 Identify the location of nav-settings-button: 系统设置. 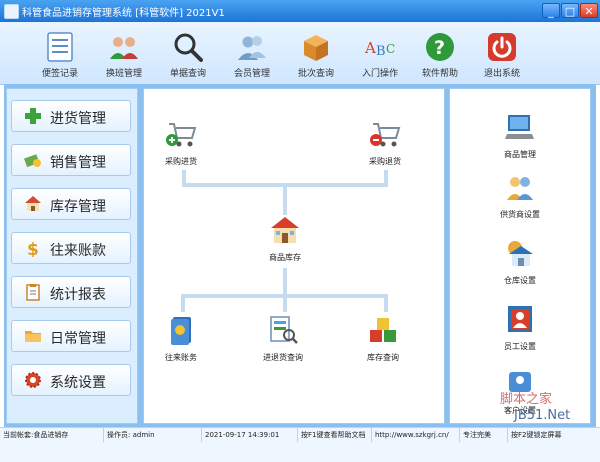
(71, 380).